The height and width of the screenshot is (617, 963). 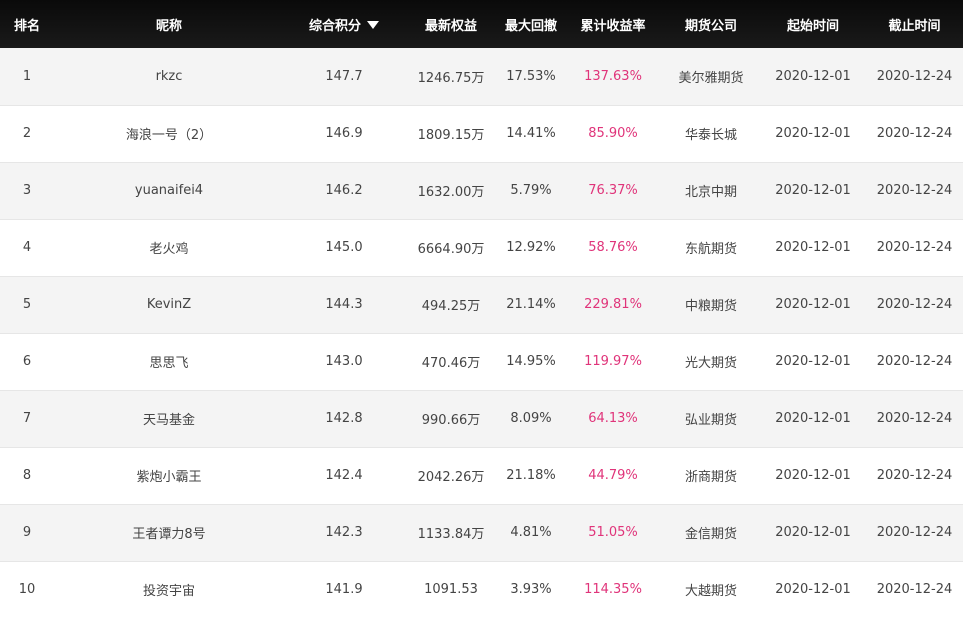 I want to click on cell-score: 143.0, so click(x=344, y=361).